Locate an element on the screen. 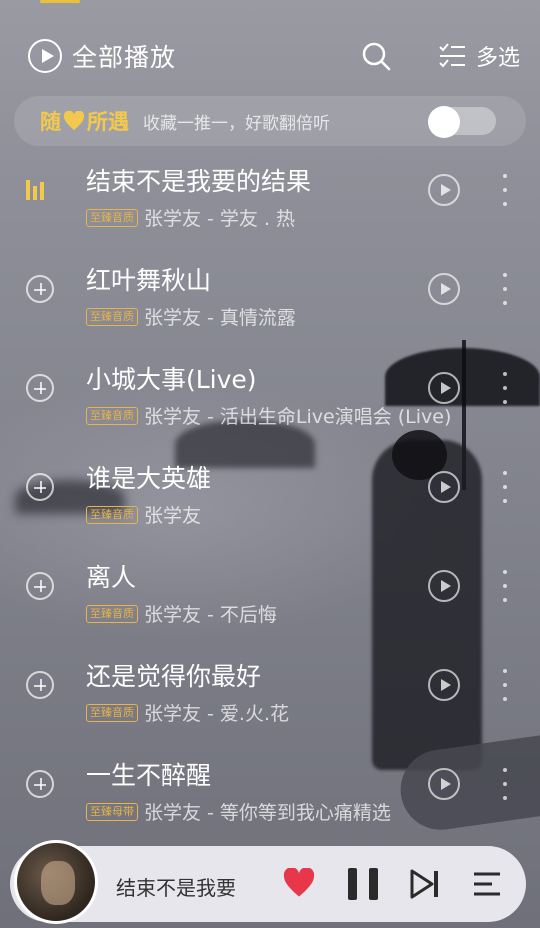 This screenshot has height=928, width=540. random-encounter-title-right: 所遇 is located at coordinates (108, 122).